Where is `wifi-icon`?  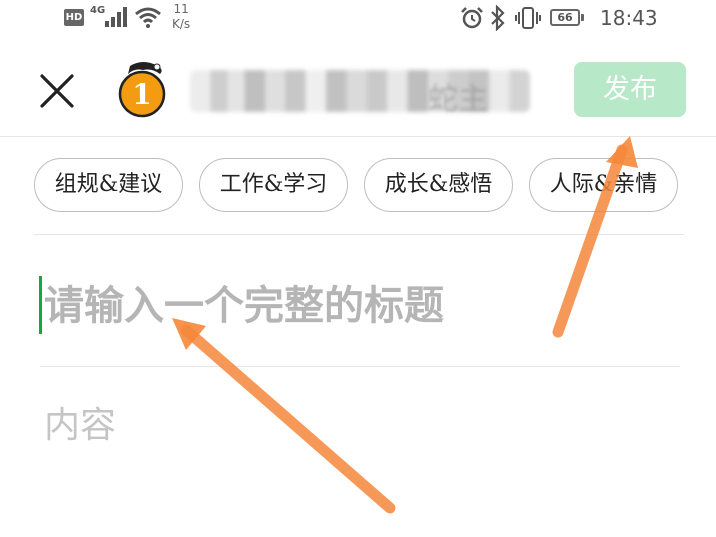
wifi-icon is located at coordinates (148, 17).